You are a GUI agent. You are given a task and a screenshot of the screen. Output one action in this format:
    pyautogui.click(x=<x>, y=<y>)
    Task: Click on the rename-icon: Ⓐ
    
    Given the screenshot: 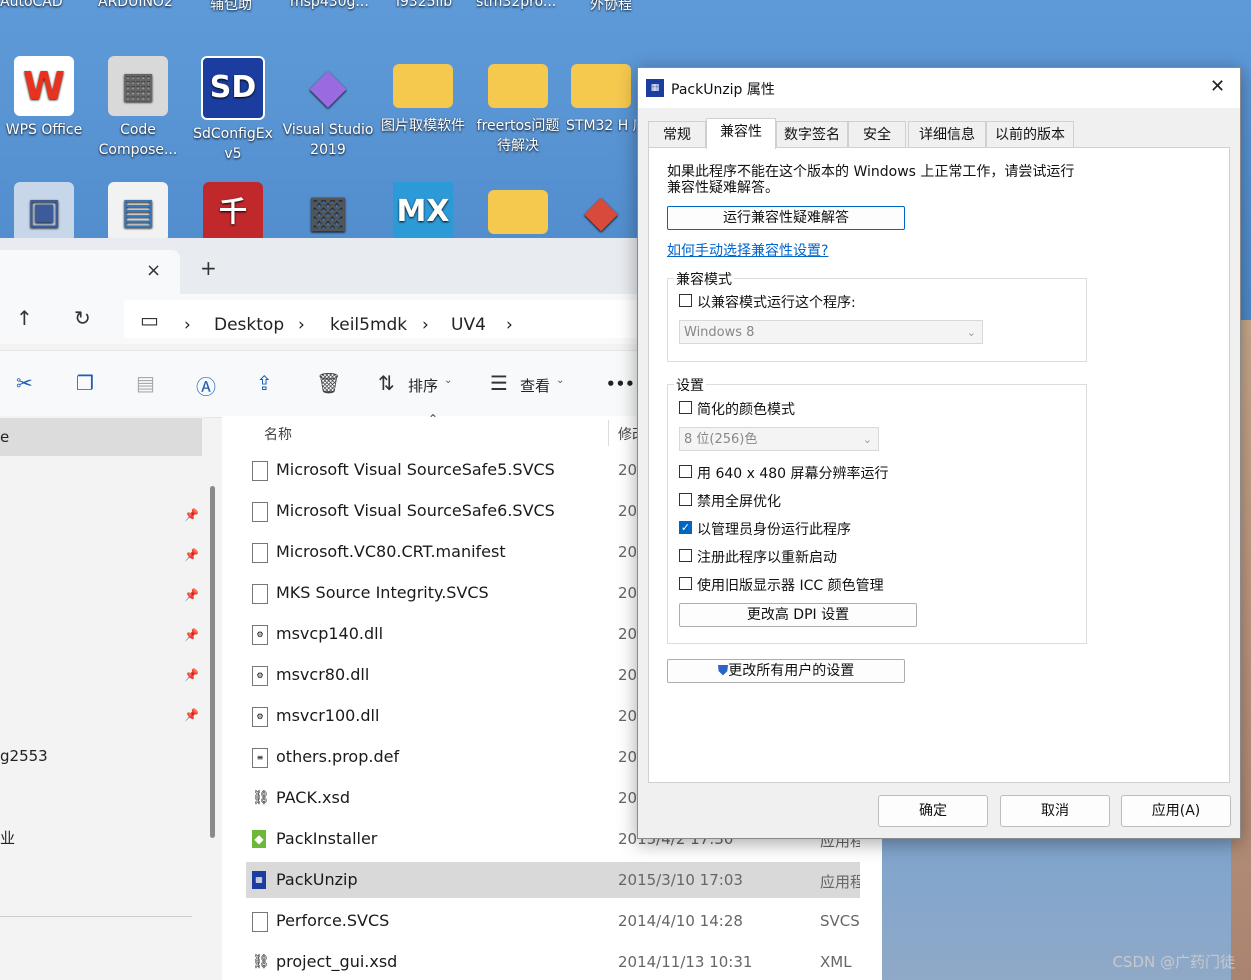 What is the action you would take?
    pyautogui.click(x=206, y=385)
    